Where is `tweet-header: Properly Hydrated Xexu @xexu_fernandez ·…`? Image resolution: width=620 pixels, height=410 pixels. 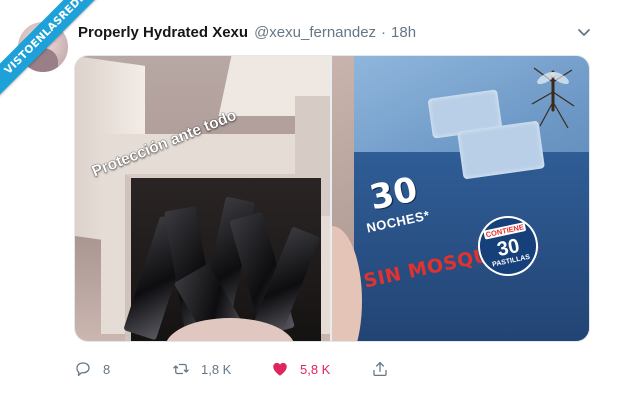
tweet-header: Properly Hydrated Xexu @xexu_fernandez ·… is located at coordinates (247, 32).